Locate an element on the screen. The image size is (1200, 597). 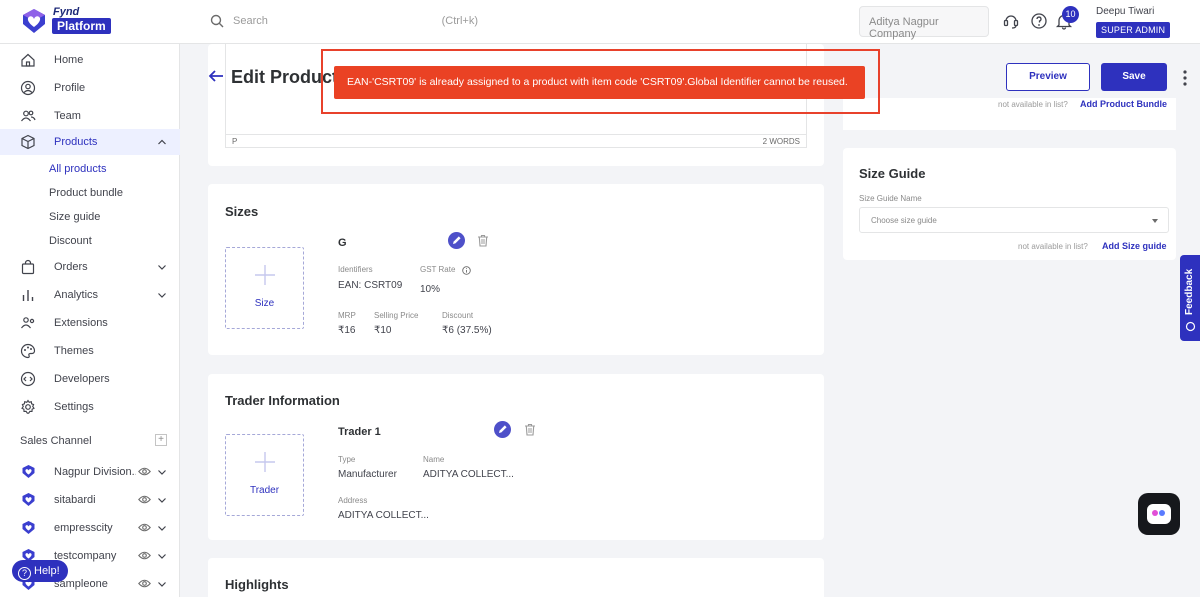
developers-icon is located at coordinates (28, 379).